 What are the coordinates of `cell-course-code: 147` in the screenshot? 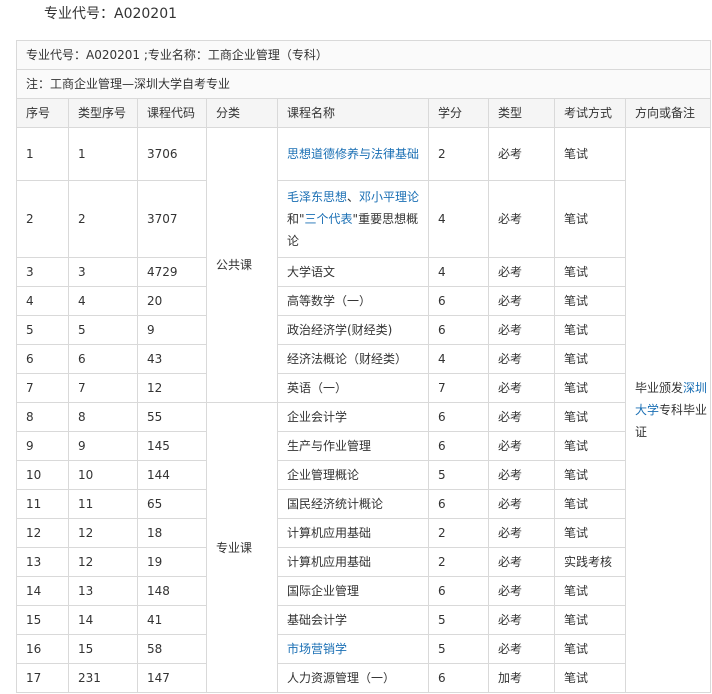 It's located at (172, 678).